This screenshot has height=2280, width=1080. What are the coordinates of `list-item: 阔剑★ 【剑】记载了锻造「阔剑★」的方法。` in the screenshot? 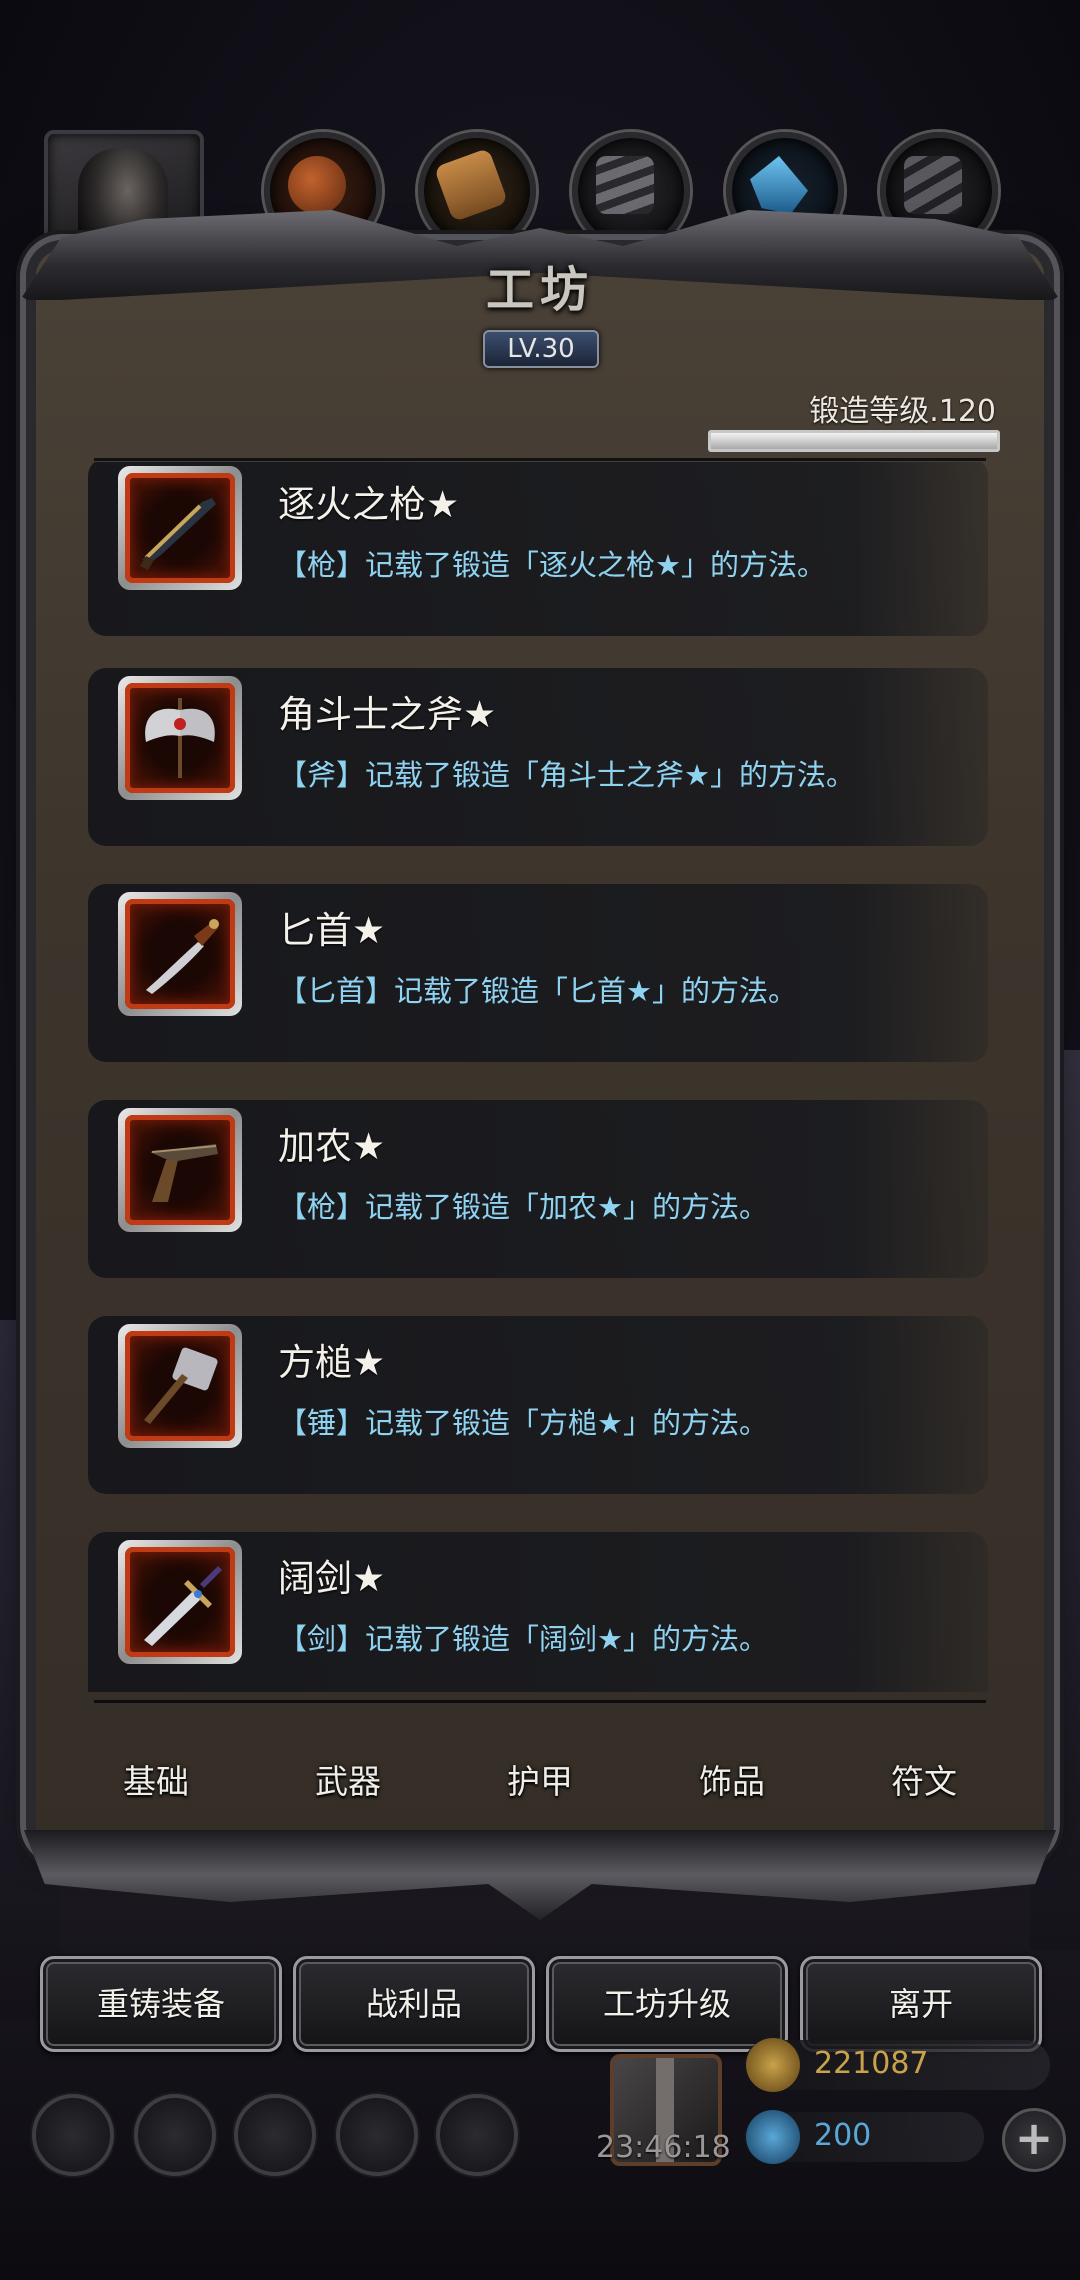 It's located at (538, 1612).